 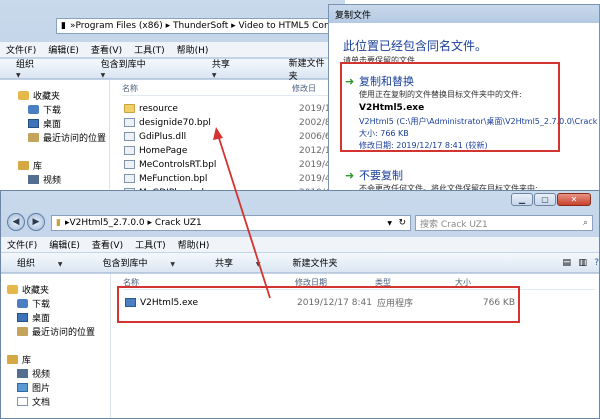 I want to click on maximize-button: ▢, so click(x=545, y=199).